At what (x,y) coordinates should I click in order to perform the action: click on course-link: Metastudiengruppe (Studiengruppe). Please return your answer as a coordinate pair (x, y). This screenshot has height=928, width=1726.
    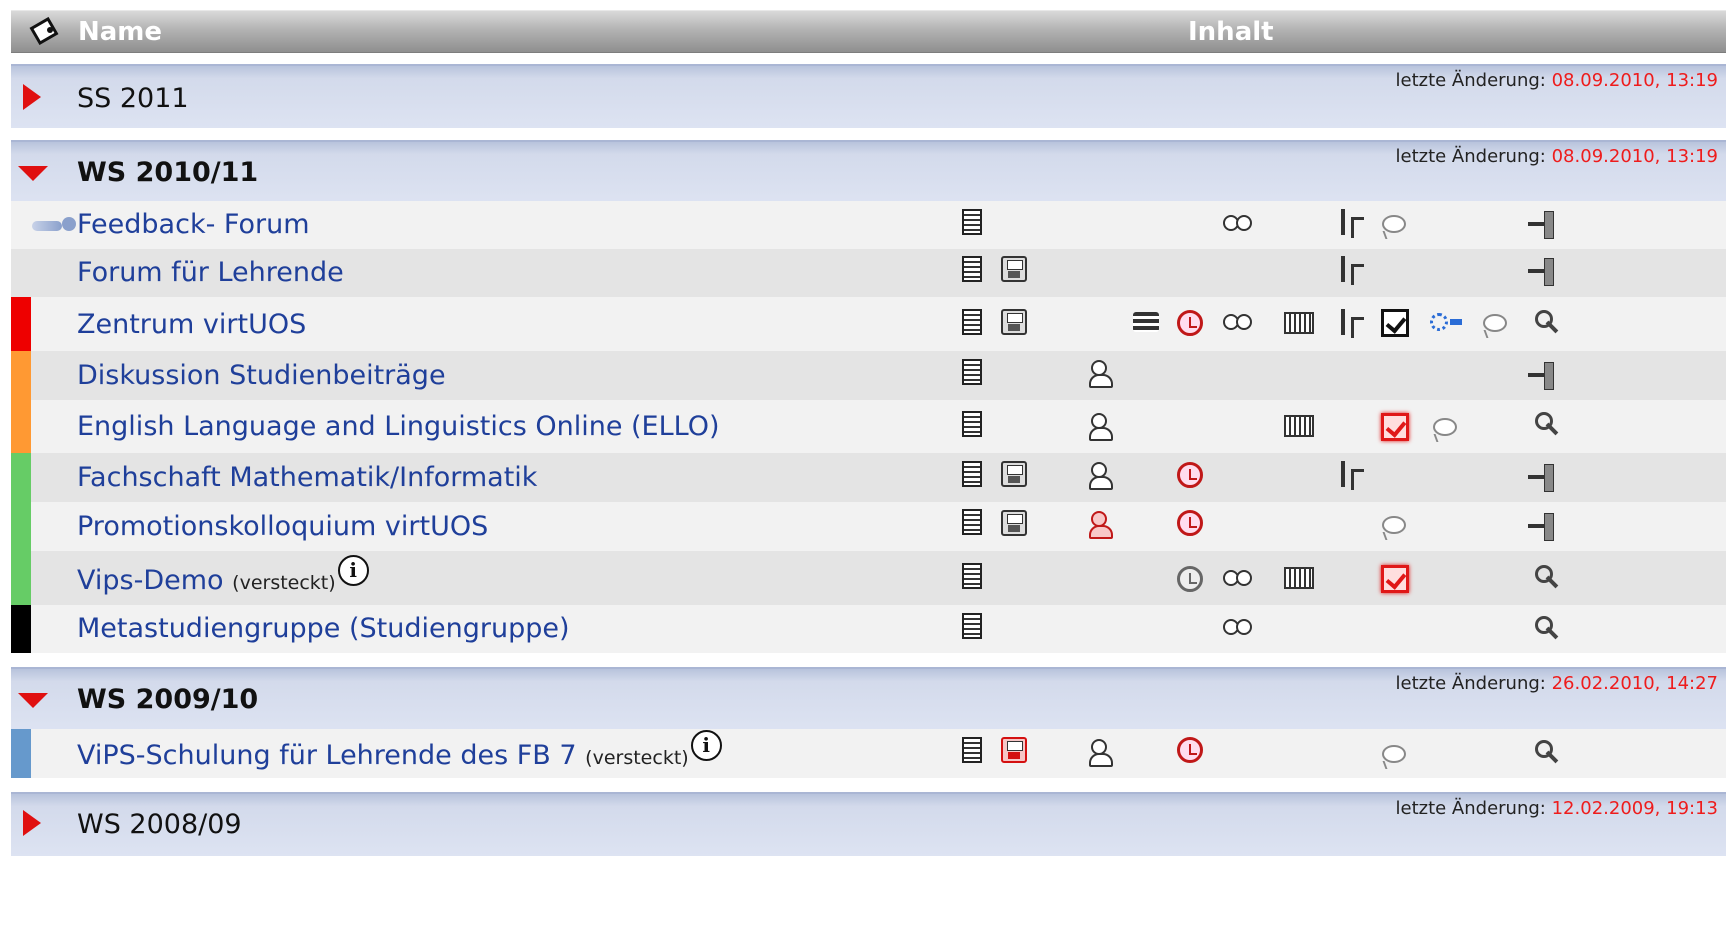
    Looking at the image, I should click on (323, 628).